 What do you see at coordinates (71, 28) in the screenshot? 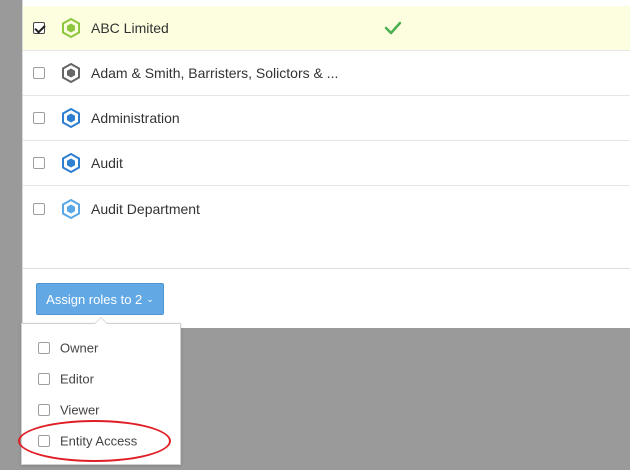
I see `hexagon-green-icon` at bounding box center [71, 28].